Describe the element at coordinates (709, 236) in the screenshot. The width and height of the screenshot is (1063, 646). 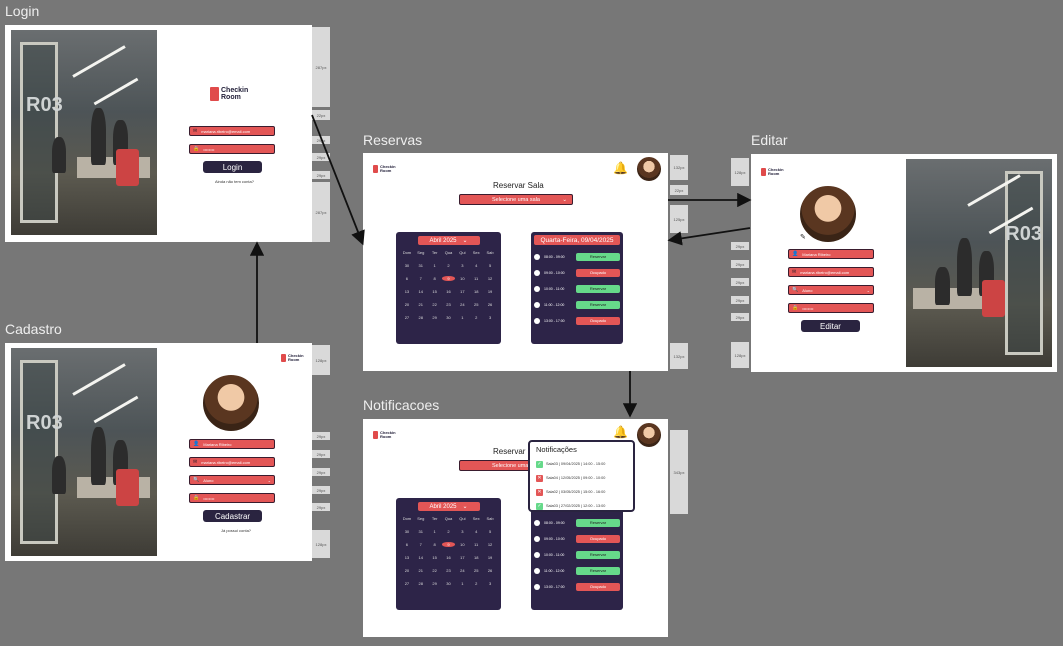
I see `arrow-editar-reservas` at that location.